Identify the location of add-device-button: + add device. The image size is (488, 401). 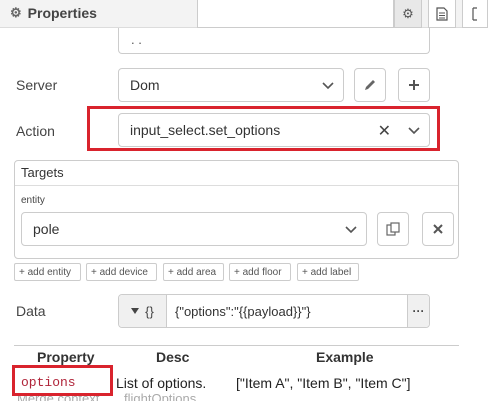
(121, 272).